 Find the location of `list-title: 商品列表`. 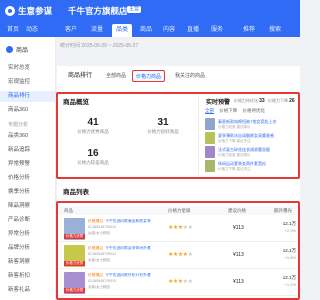

list-title: 商品列表 is located at coordinates (76, 192).